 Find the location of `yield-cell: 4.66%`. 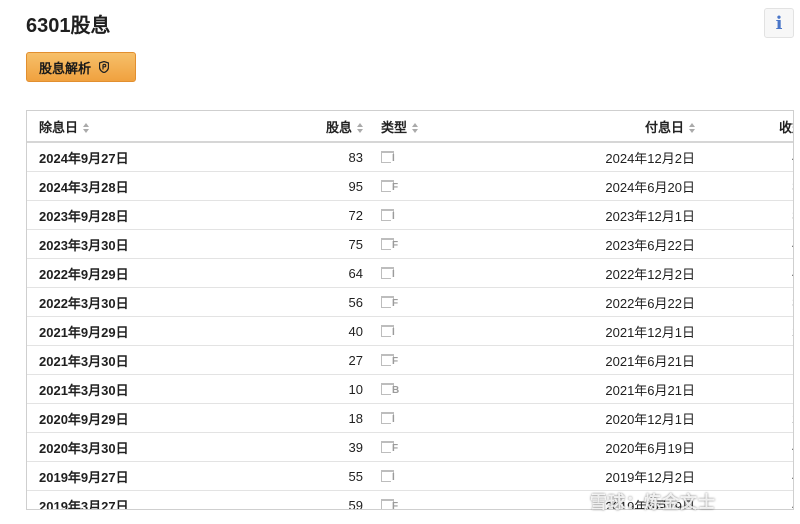

yield-cell: 4.66% is located at coordinates (750, 447).